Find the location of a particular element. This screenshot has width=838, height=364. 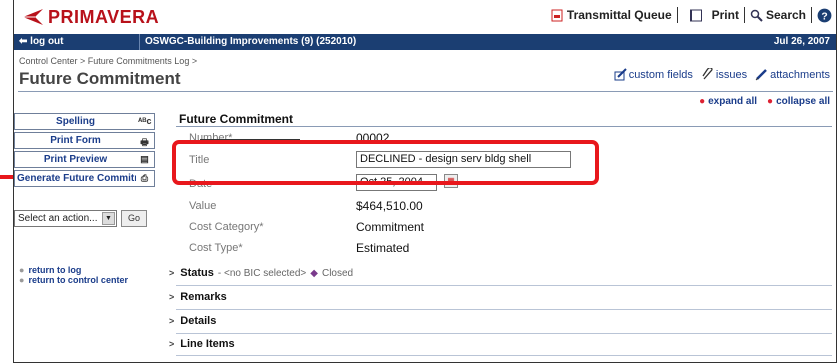

remarks-section-toggle: > Remarks is located at coordinates (198, 297).